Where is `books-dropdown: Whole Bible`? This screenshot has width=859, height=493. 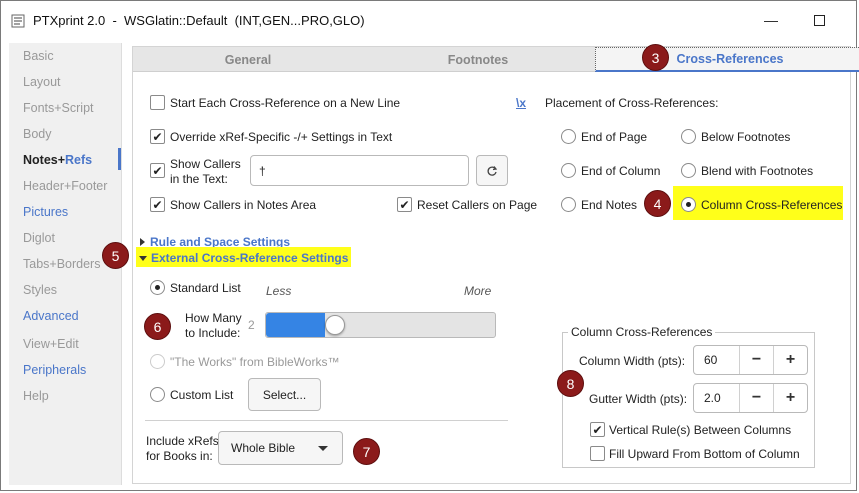
books-dropdown: Whole Bible is located at coordinates (280, 448).